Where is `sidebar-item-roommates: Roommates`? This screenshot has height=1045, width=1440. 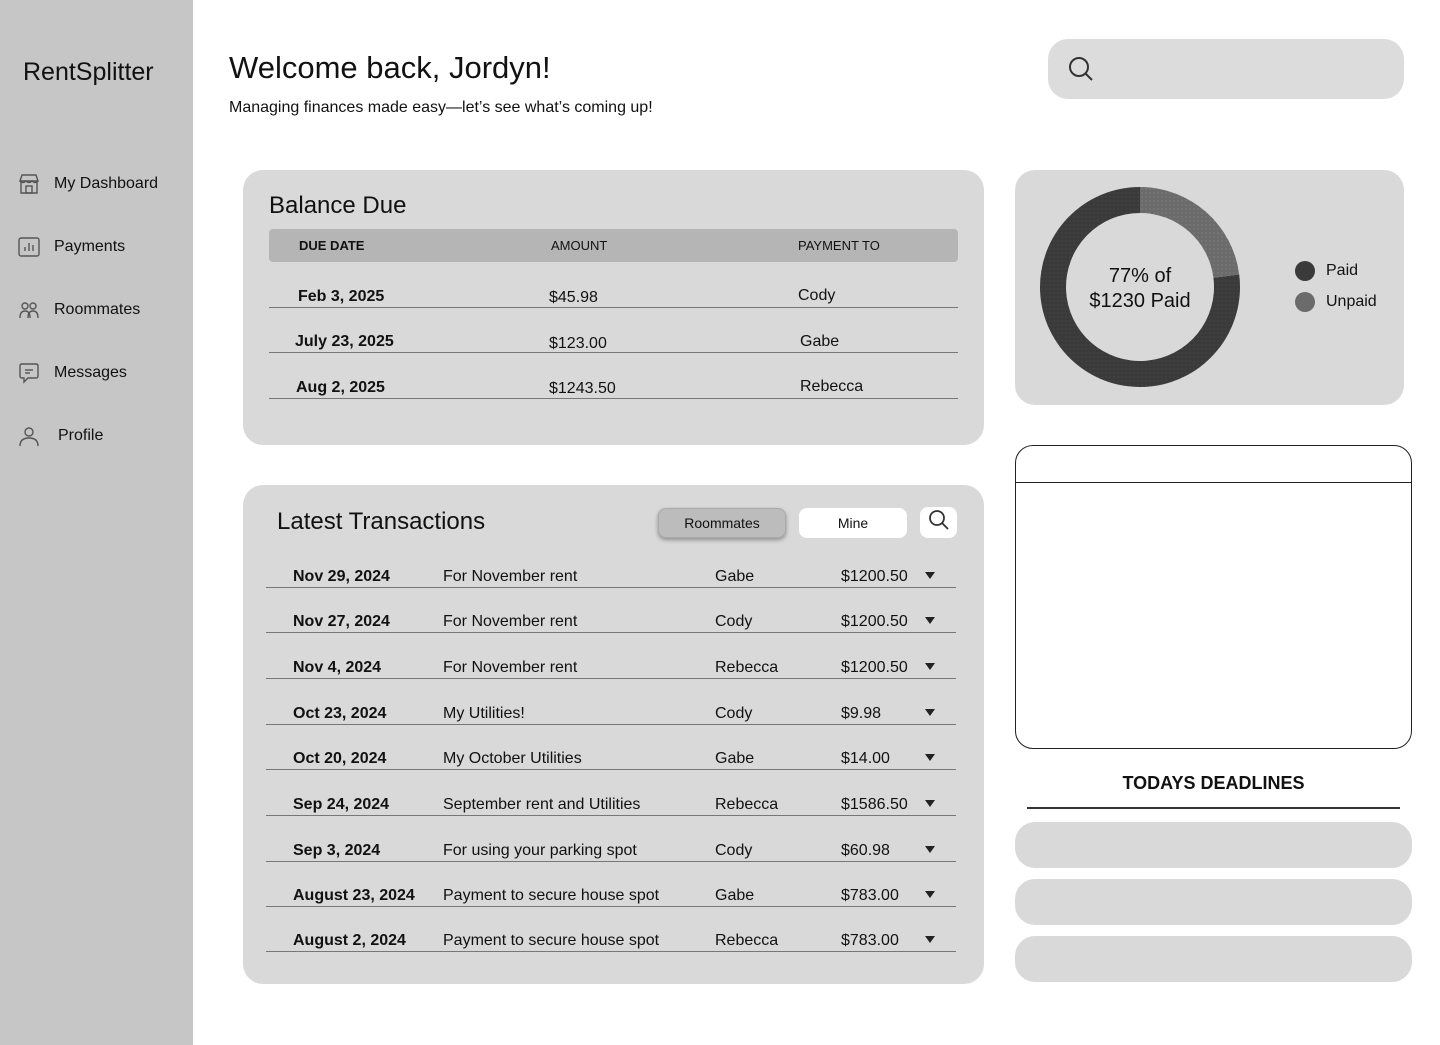
sidebar-item-roommates: Roommates is located at coordinates (78, 310).